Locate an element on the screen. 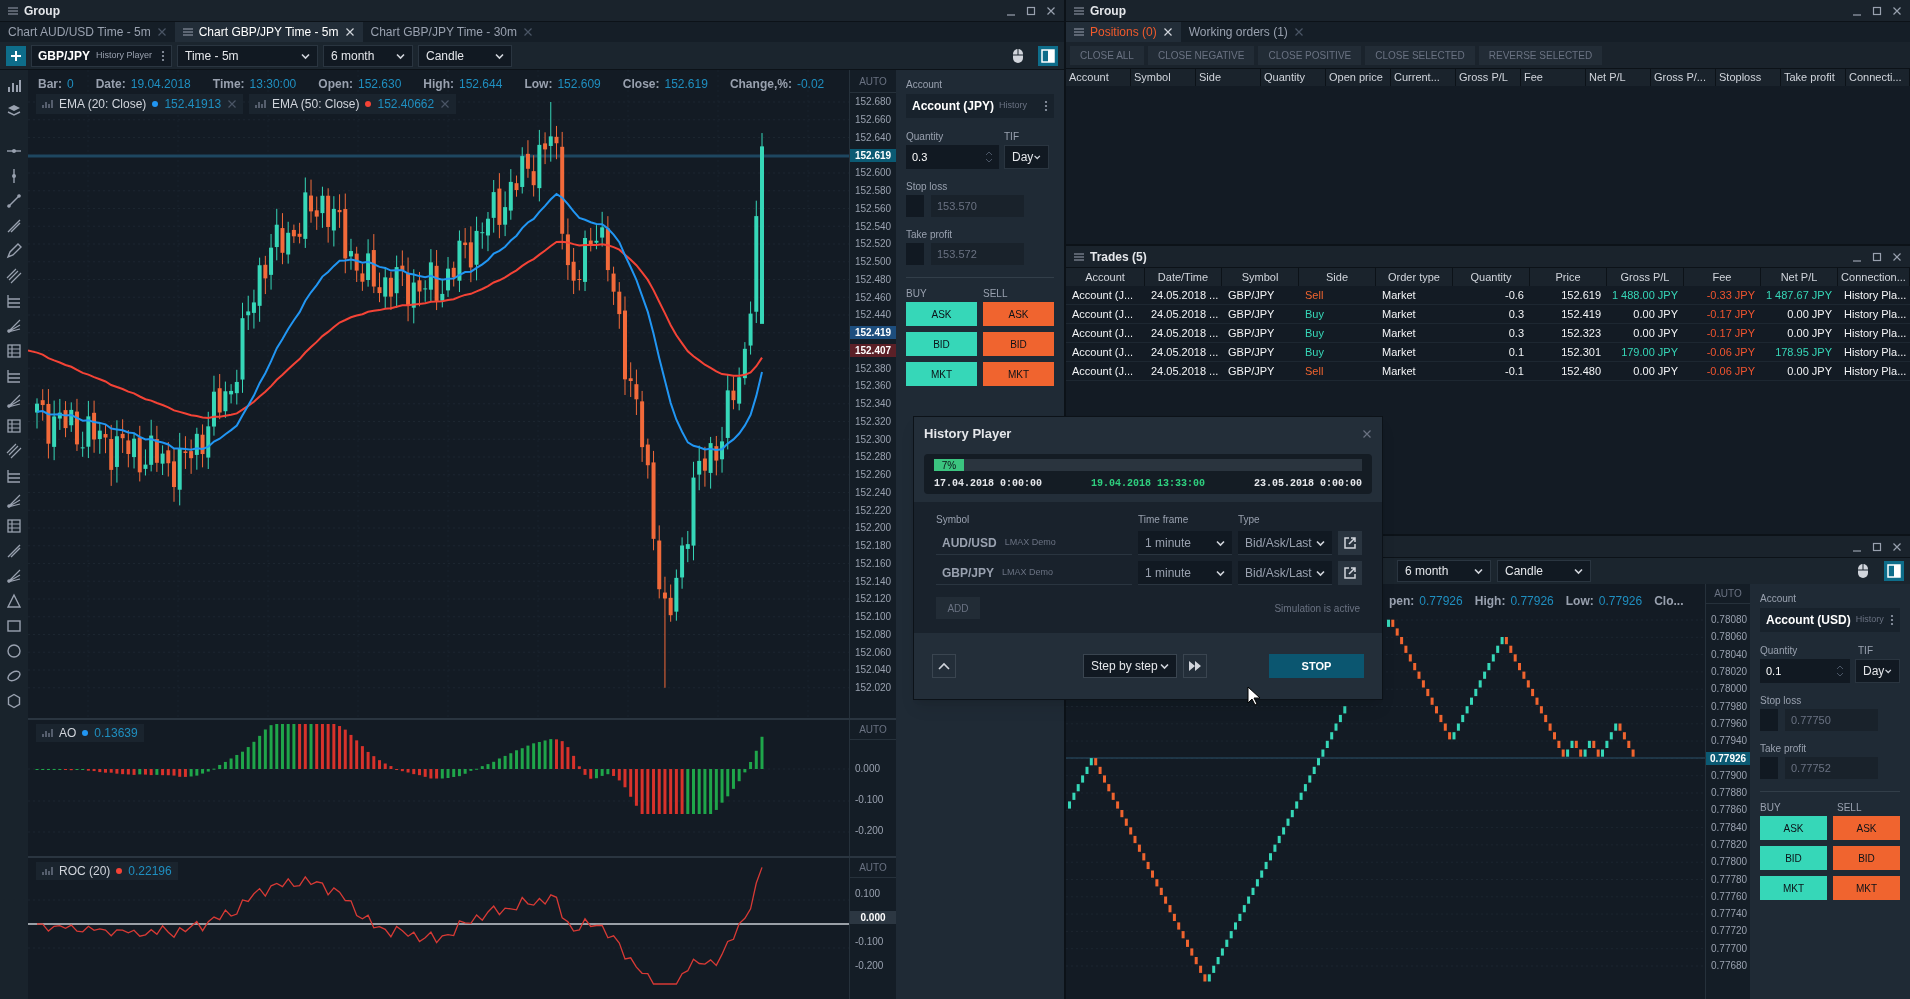 This screenshot has width=1910, height=999. collapse-button is located at coordinates (944, 666).